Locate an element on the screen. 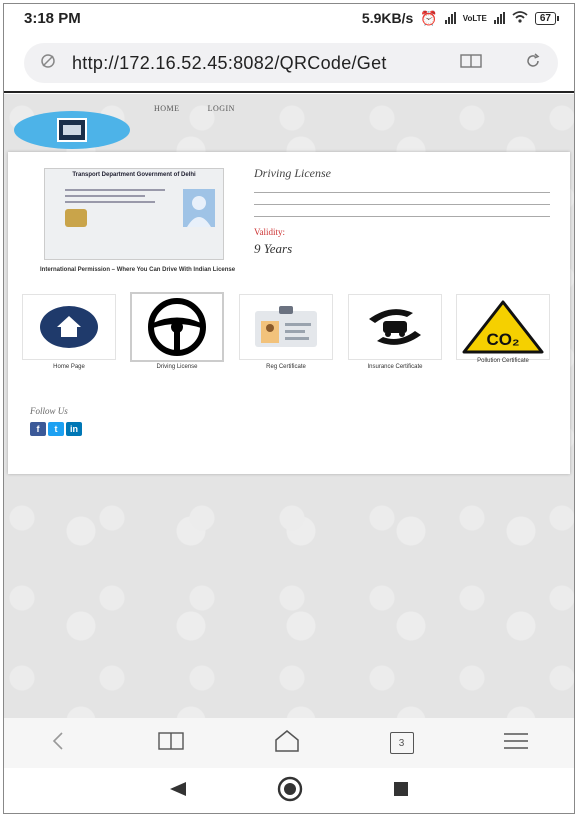 This screenshot has height=817, width=578. system-back-icon is located at coordinates (178, 791).